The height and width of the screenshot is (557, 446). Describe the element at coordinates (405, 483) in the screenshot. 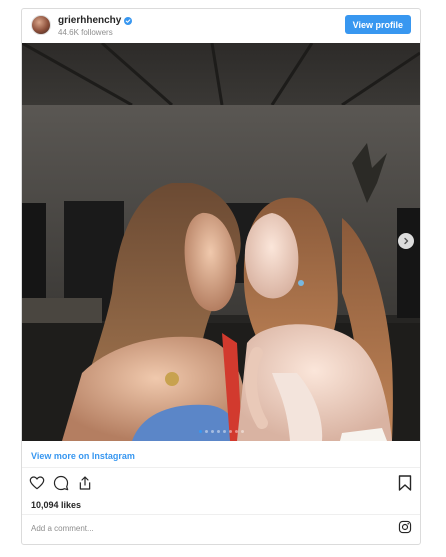

I see `bookmark-icon` at that location.